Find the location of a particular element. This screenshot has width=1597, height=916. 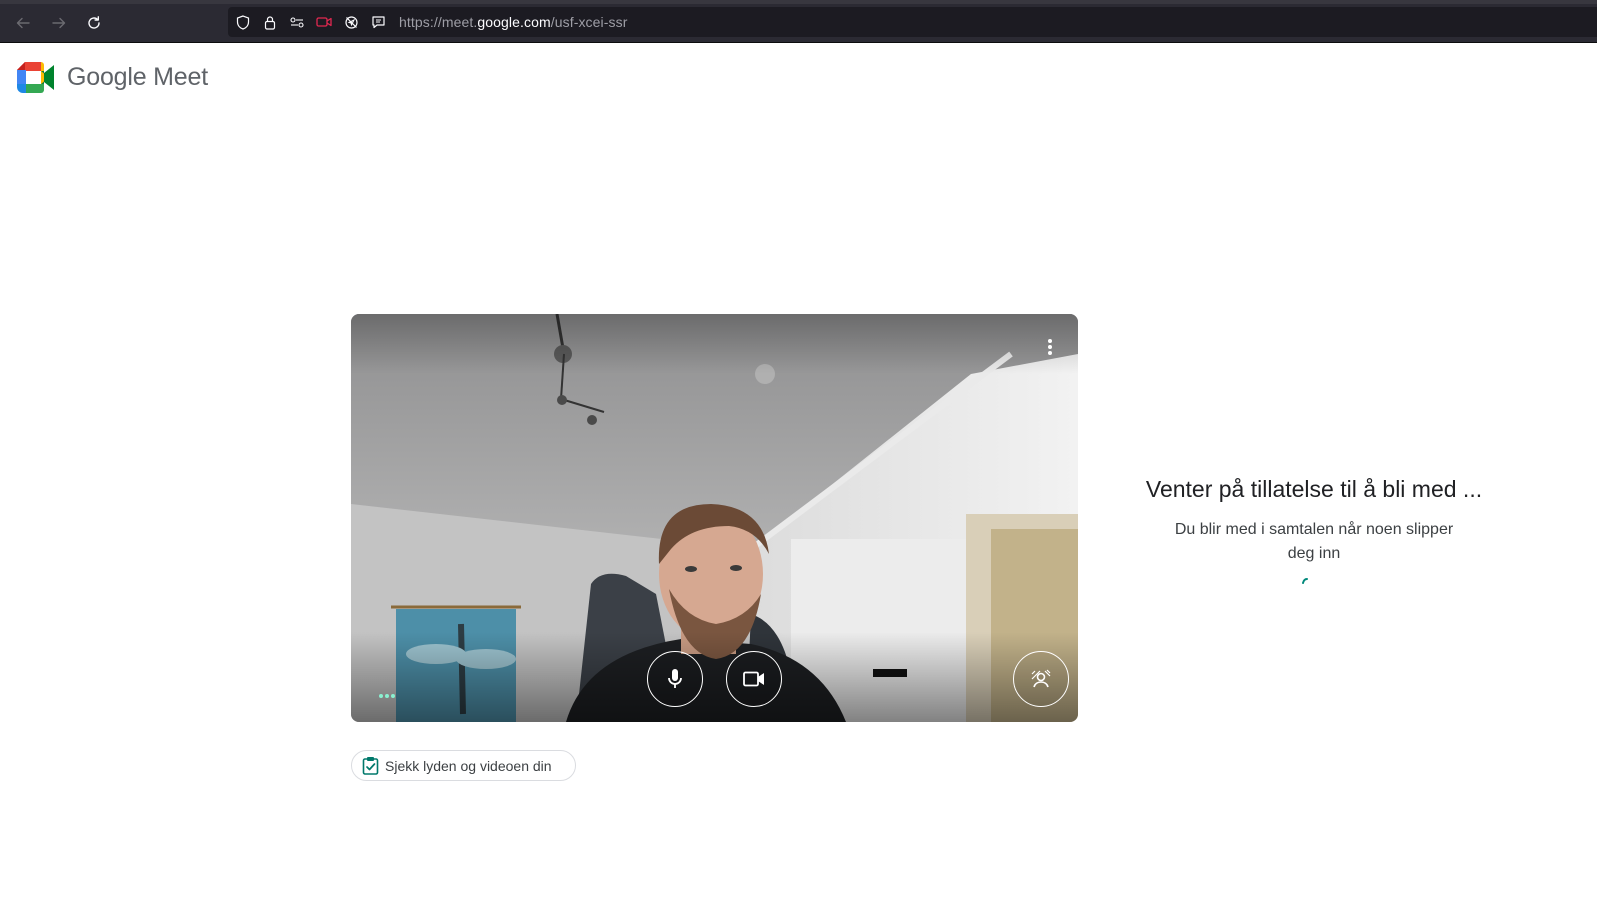

more-vert-icon is located at coordinates (1050, 347).